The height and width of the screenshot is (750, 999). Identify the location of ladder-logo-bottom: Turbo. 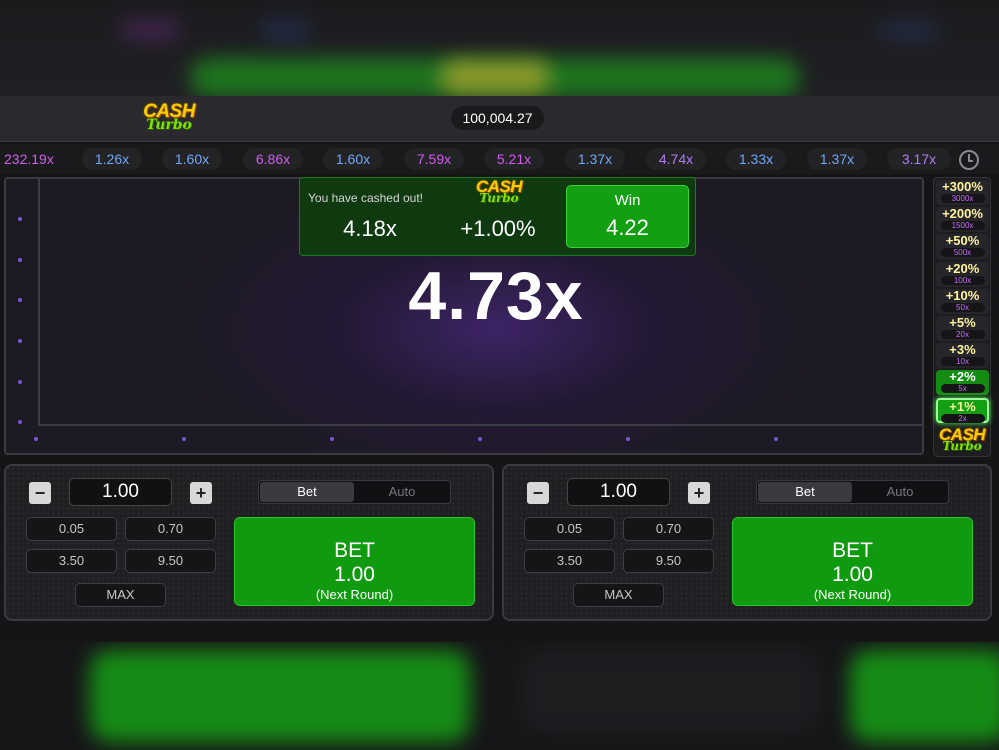
(962, 446).